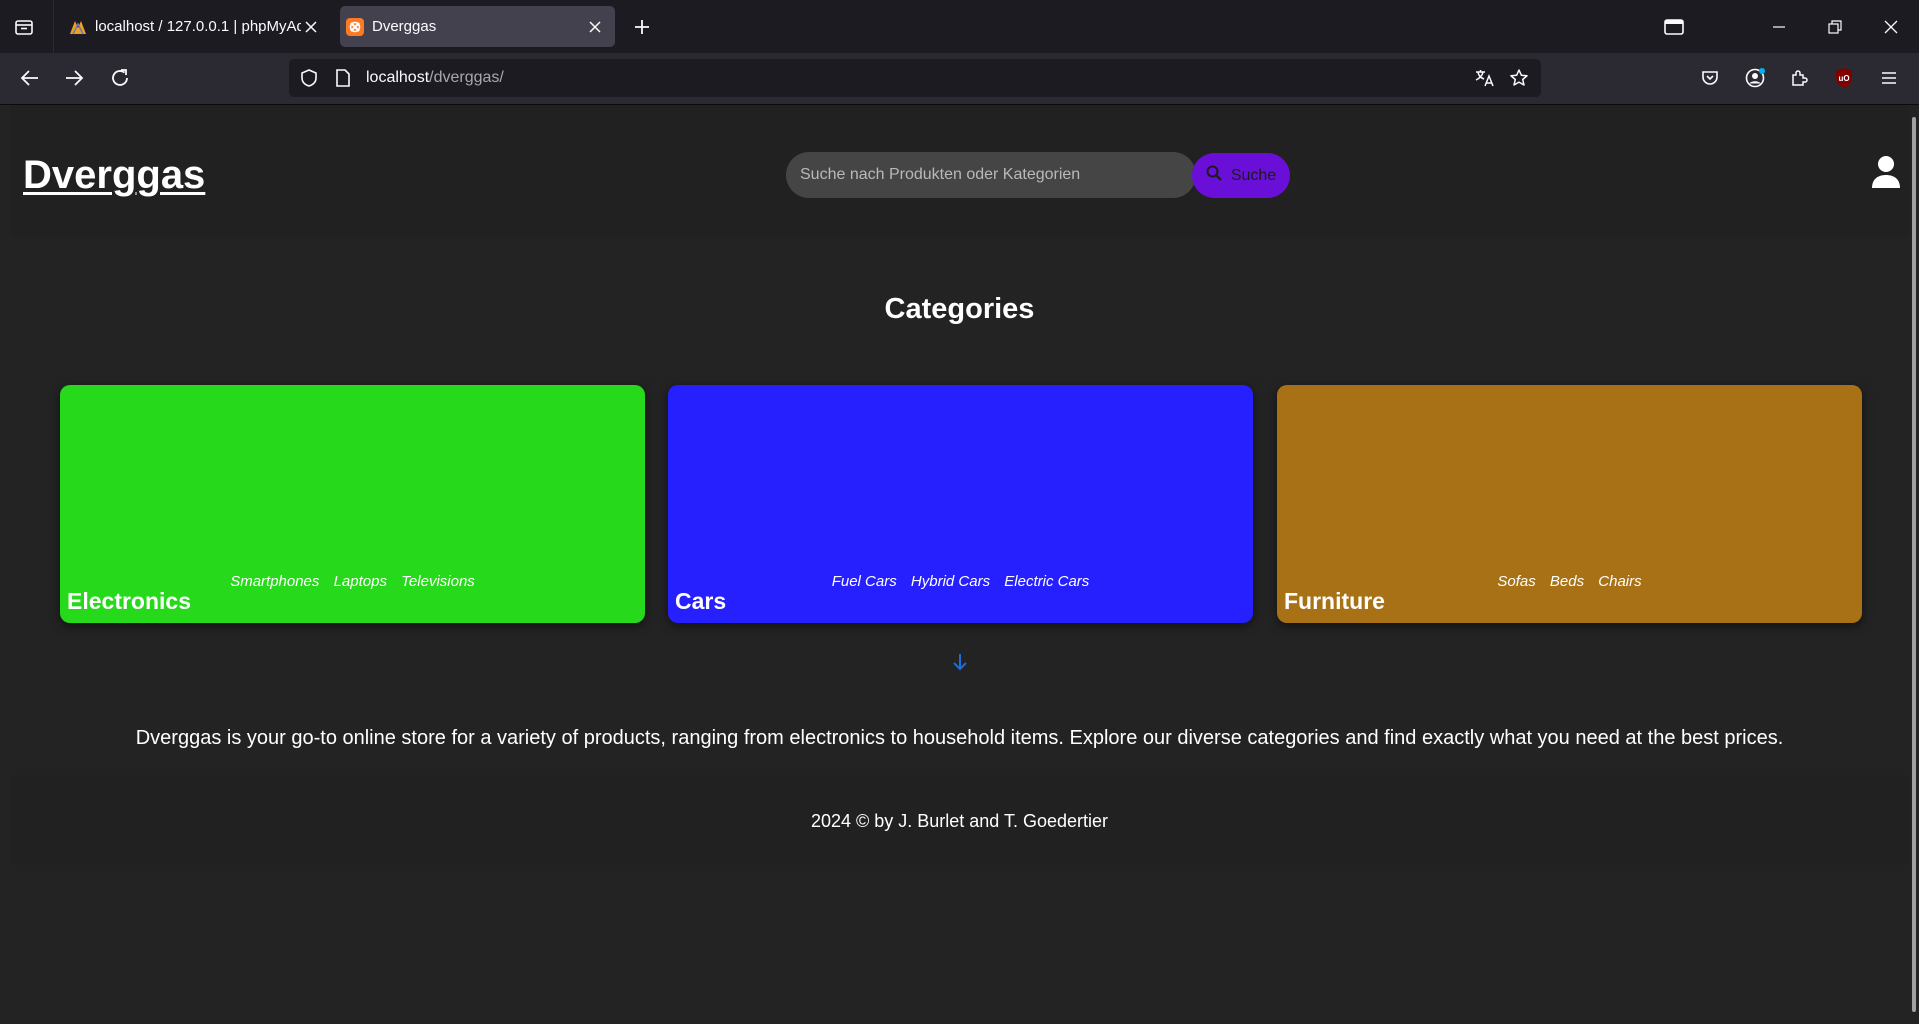 The height and width of the screenshot is (1024, 1919). What do you see at coordinates (24, 27) in the screenshot?
I see `tab-list-icon` at bounding box center [24, 27].